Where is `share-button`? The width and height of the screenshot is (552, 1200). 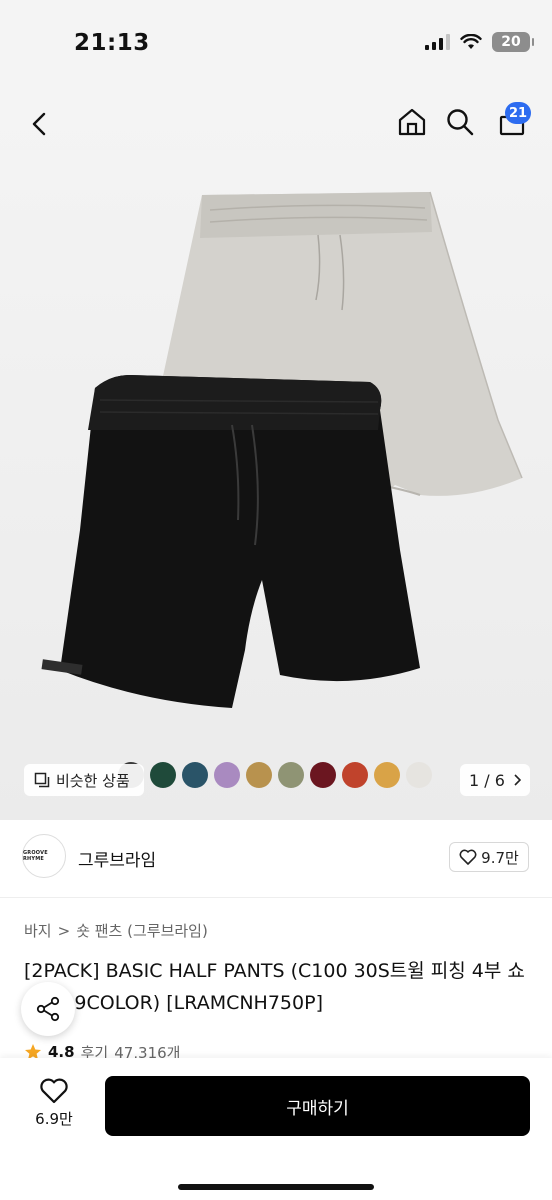 share-button is located at coordinates (48, 1009).